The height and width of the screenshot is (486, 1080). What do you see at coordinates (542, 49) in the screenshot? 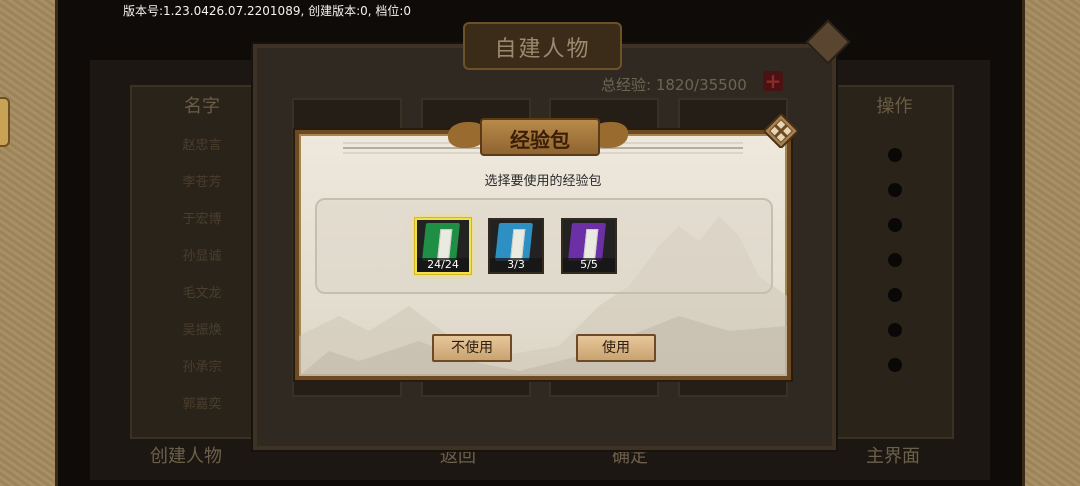
I see `panel-title: 自建人物` at bounding box center [542, 49].